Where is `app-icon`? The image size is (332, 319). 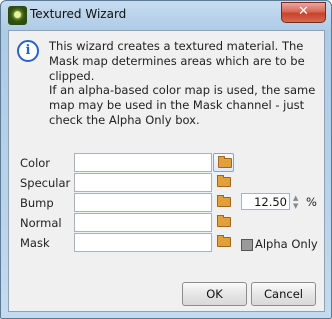
app-icon is located at coordinates (17, 15).